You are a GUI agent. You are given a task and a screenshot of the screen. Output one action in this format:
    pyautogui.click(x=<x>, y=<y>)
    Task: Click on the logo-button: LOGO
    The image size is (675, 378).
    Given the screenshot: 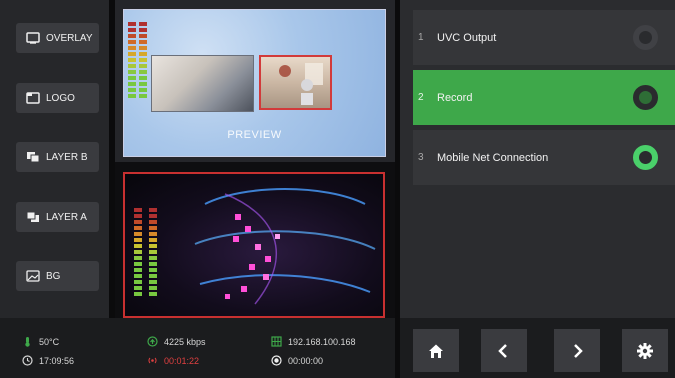 What is the action you would take?
    pyautogui.click(x=57, y=98)
    